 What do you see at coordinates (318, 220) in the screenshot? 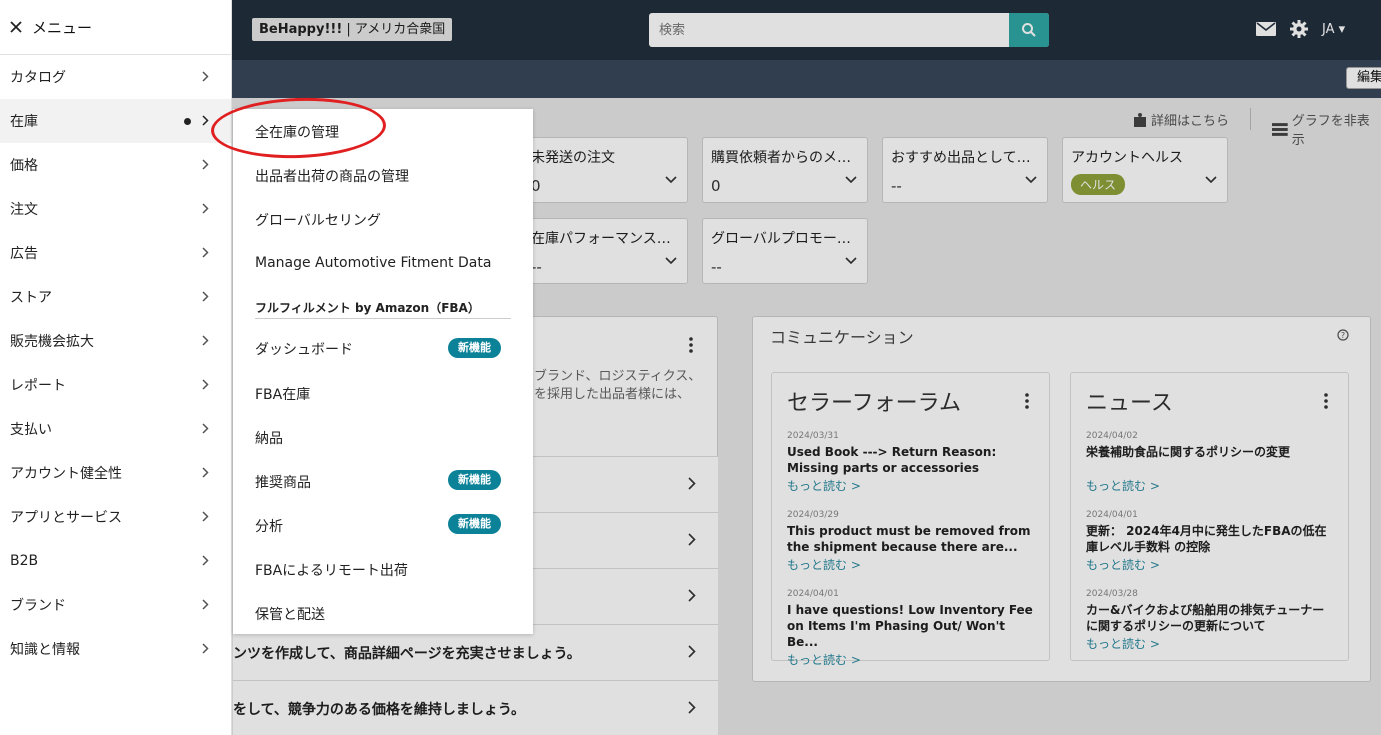
I see `submenu-global-selling: グローバルセリング` at bounding box center [318, 220].